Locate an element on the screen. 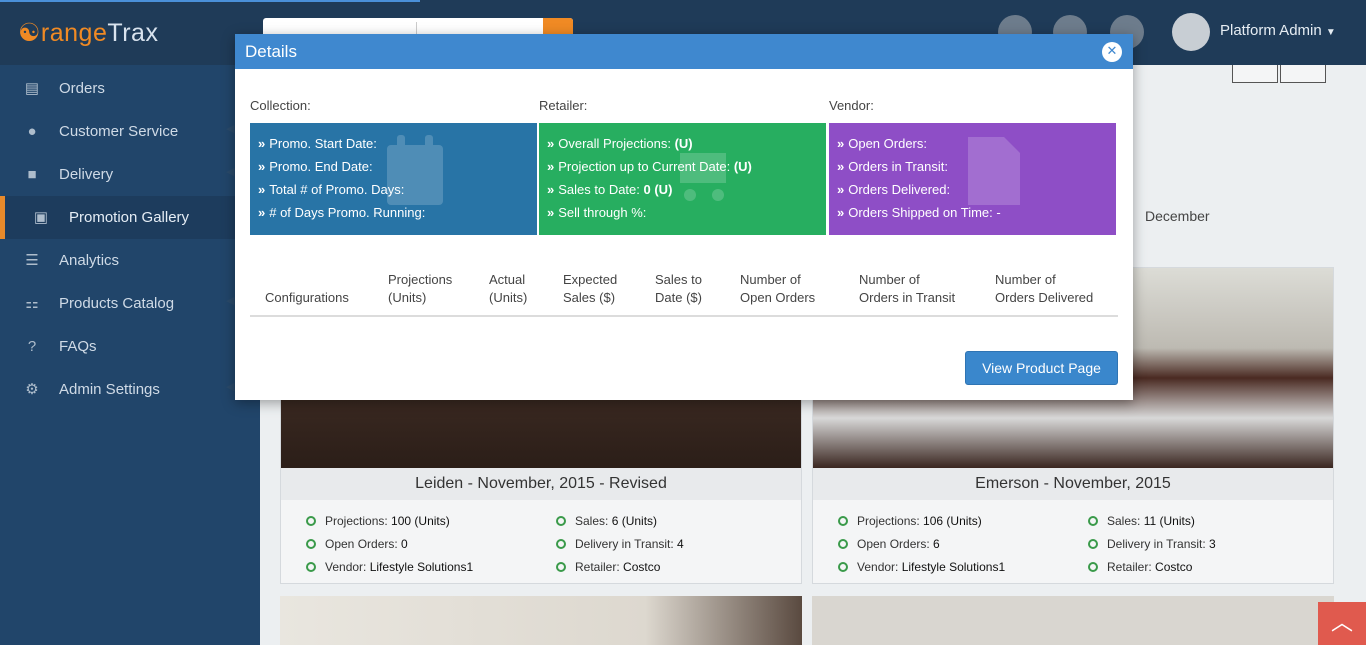  chevron-up-icon: ︿ is located at coordinates (1341, 623).